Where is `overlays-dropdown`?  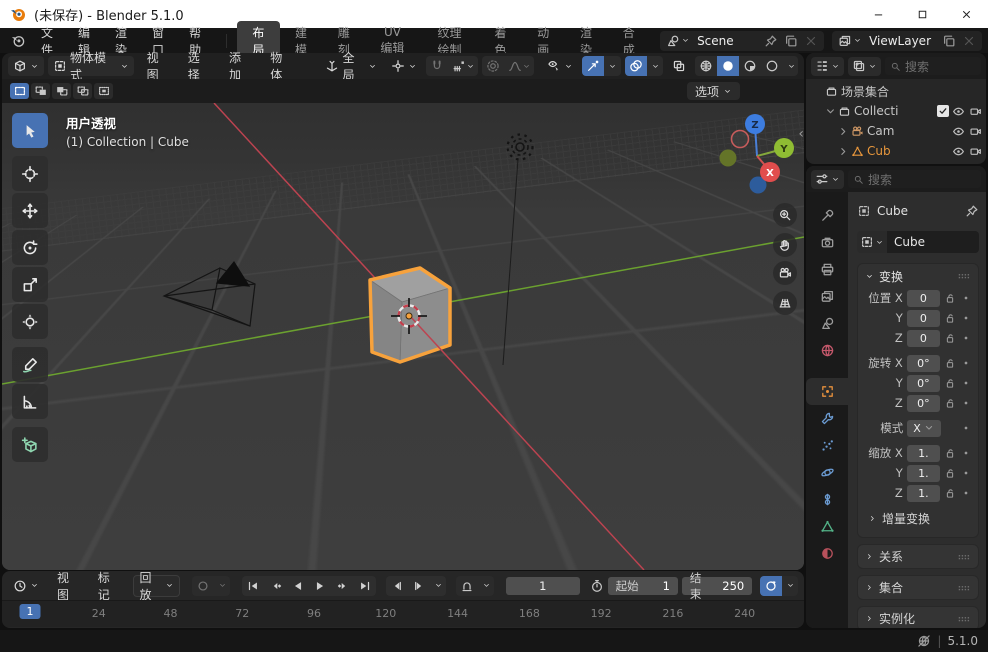
overlays-dropdown is located at coordinates (655, 66).